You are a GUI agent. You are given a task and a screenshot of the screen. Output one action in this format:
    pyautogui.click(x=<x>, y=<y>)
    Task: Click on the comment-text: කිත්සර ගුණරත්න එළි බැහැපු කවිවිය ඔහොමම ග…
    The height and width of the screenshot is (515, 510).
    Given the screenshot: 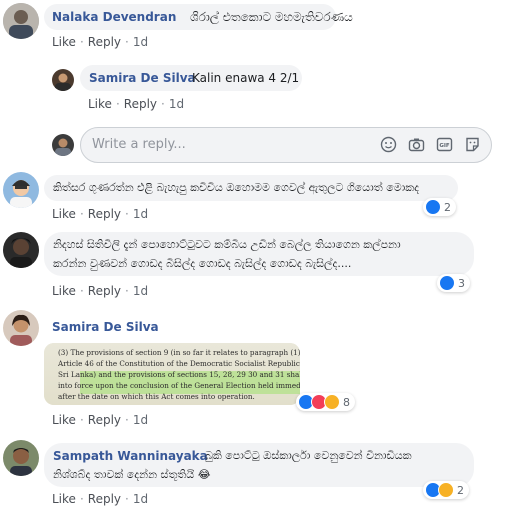 What is the action you would take?
    pyautogui.click(x=236, y=187)
    